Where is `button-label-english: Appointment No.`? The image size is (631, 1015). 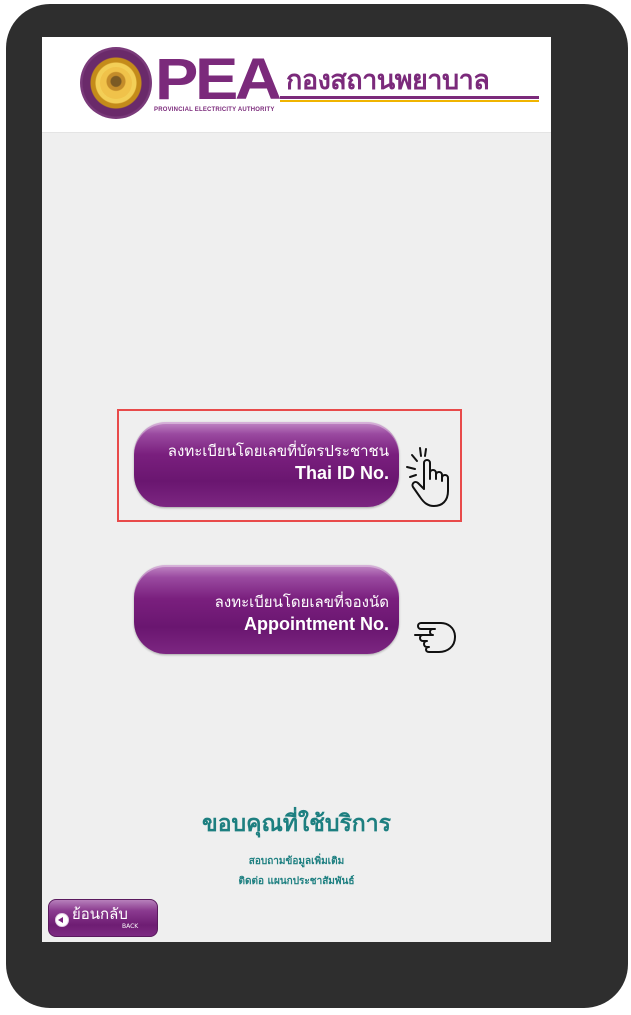
button-label-english: Appointment No. is located at coordinates (316, 624).